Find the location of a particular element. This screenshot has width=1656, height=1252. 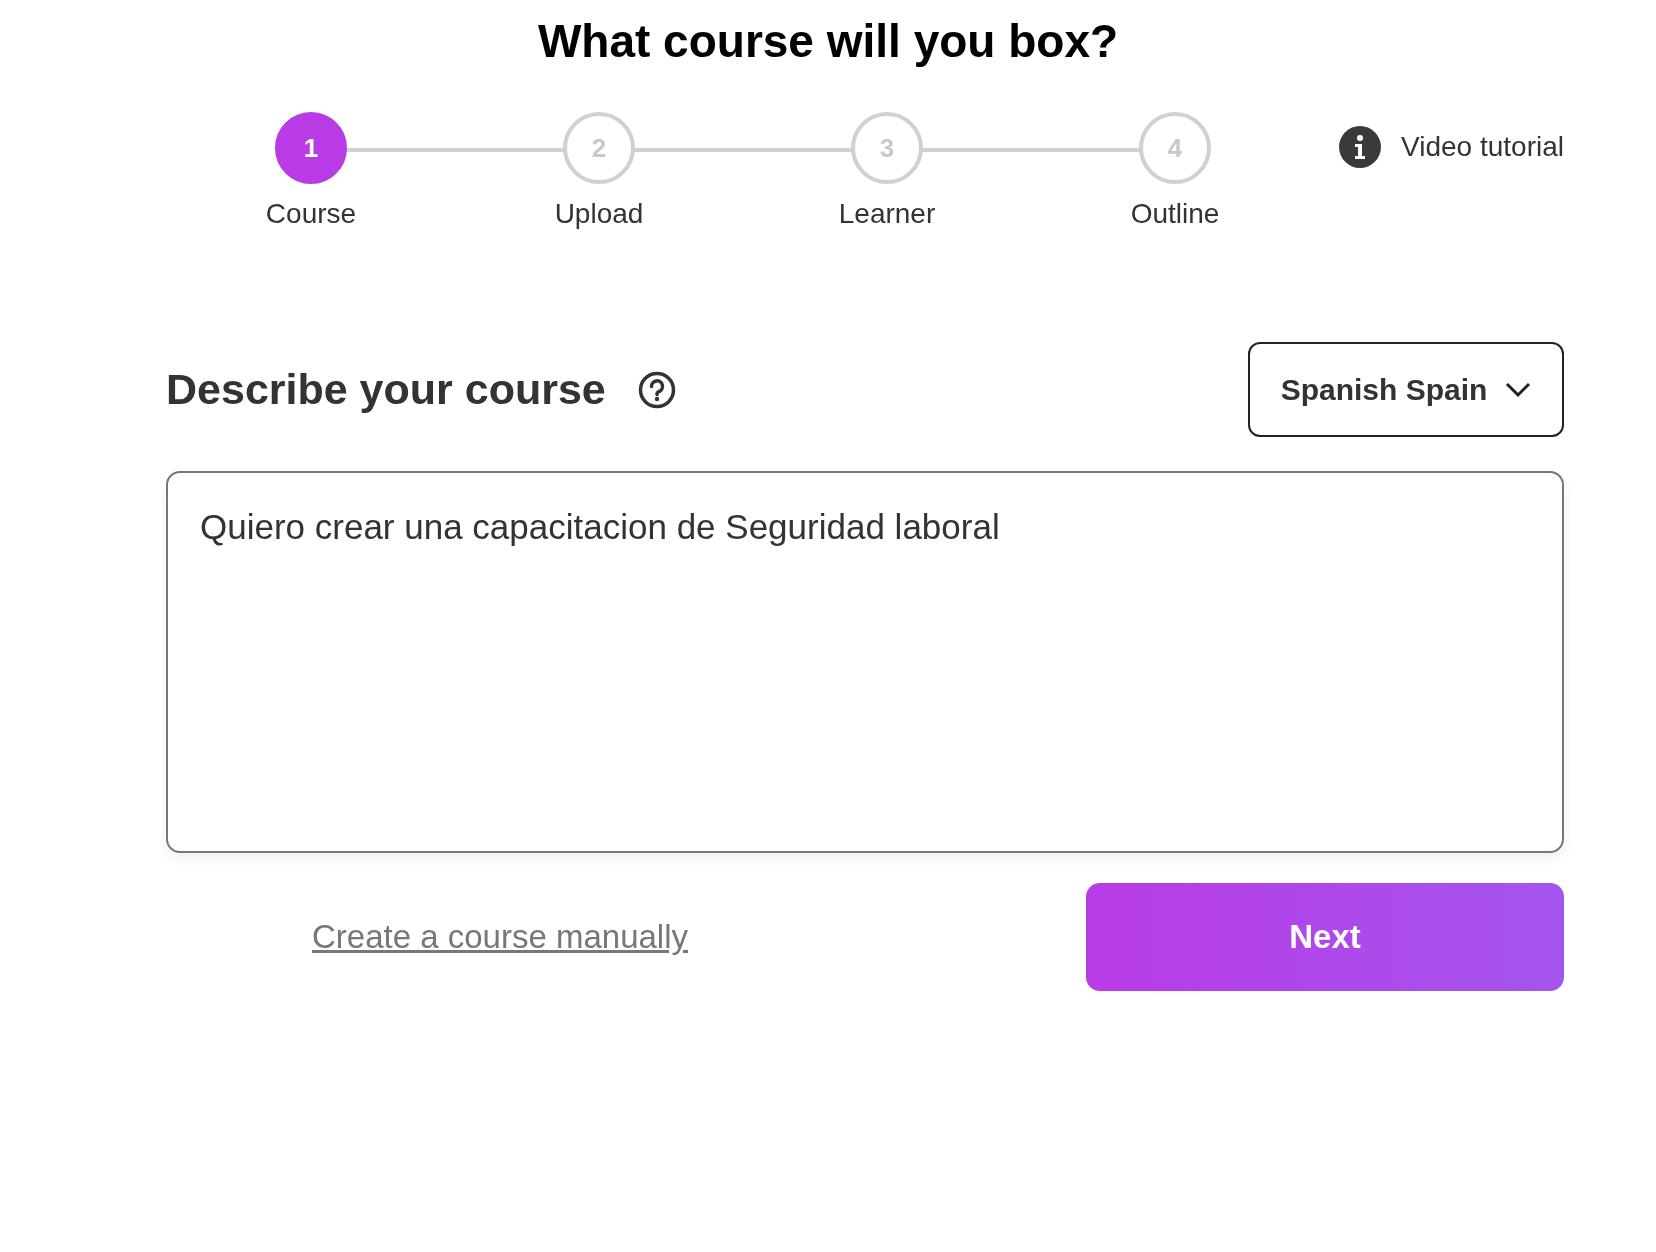

info-icon is located at coordinates (1360, 147).